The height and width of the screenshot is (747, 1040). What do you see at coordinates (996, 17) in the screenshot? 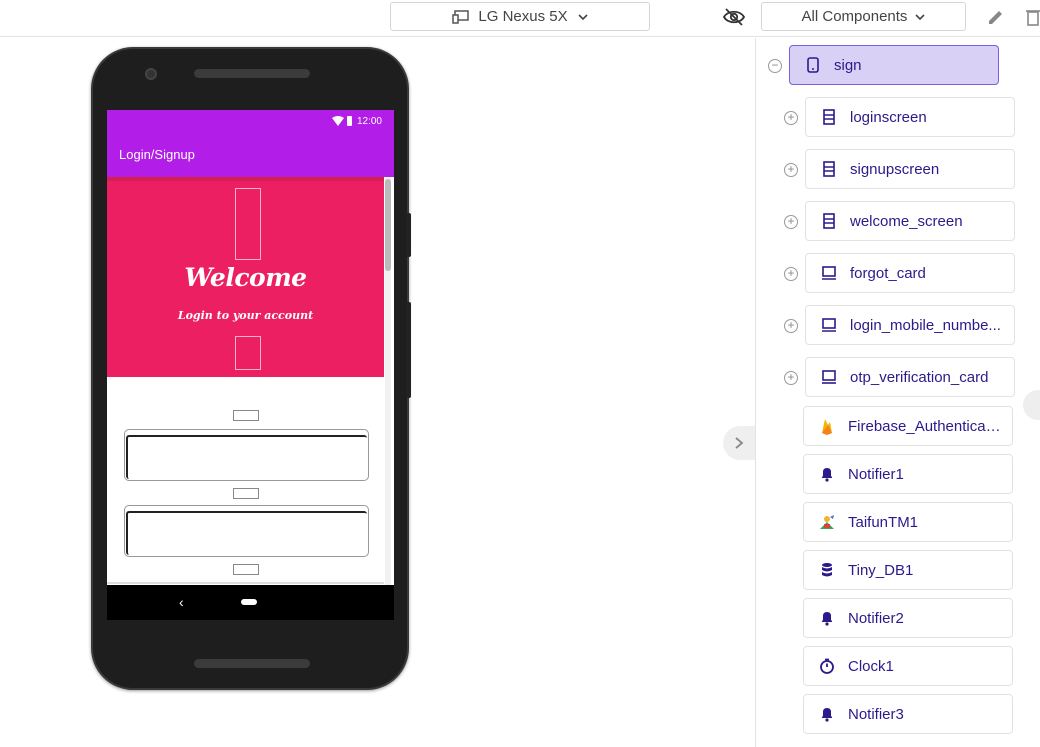
I see `pencil-icon` at bounding box center [996, 17].